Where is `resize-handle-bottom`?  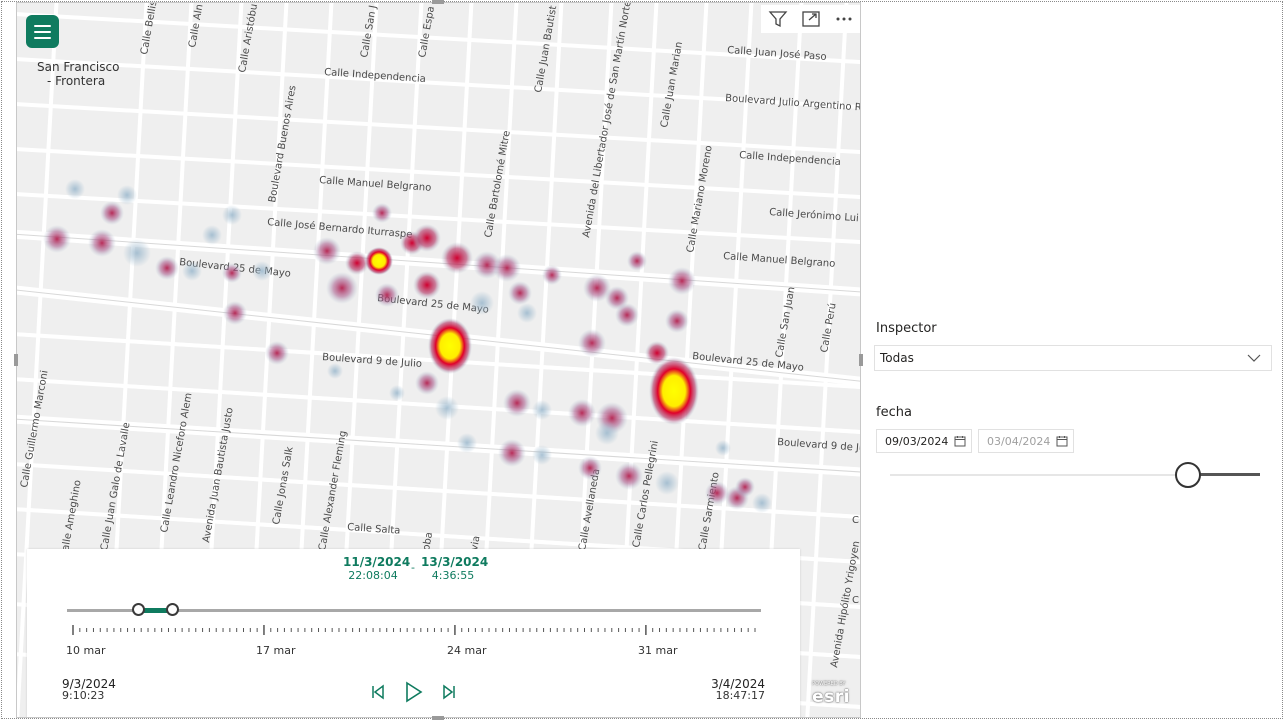
resize-handle-bottom is located at coordinates (438, 718).